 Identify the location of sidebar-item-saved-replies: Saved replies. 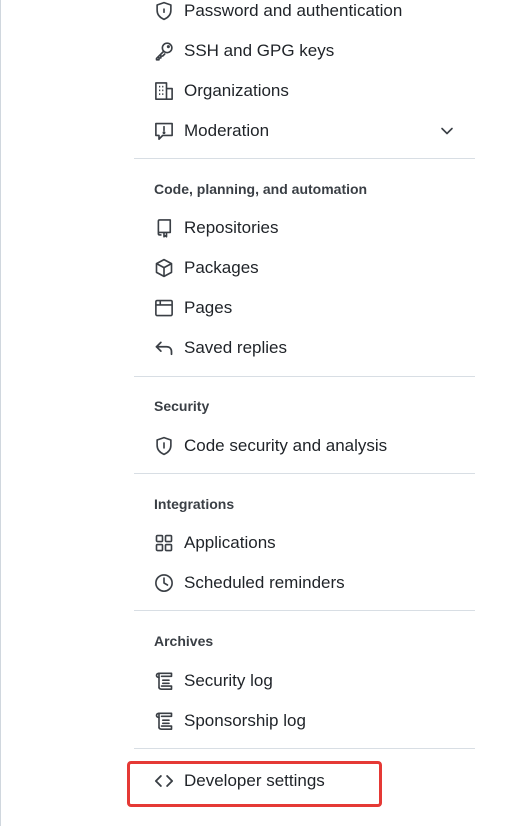
(304, 348).